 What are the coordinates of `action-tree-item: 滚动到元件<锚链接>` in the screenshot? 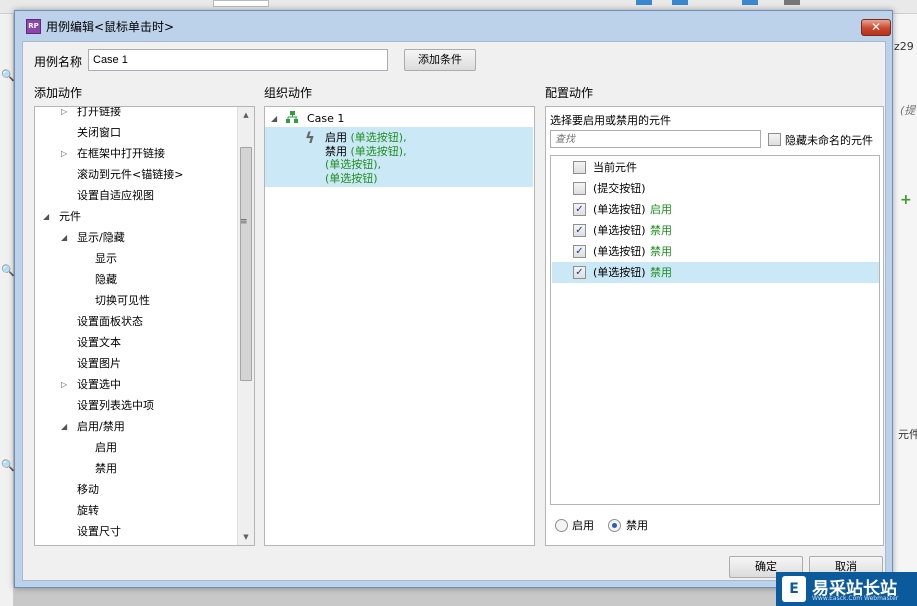 It's located at (136, 174).